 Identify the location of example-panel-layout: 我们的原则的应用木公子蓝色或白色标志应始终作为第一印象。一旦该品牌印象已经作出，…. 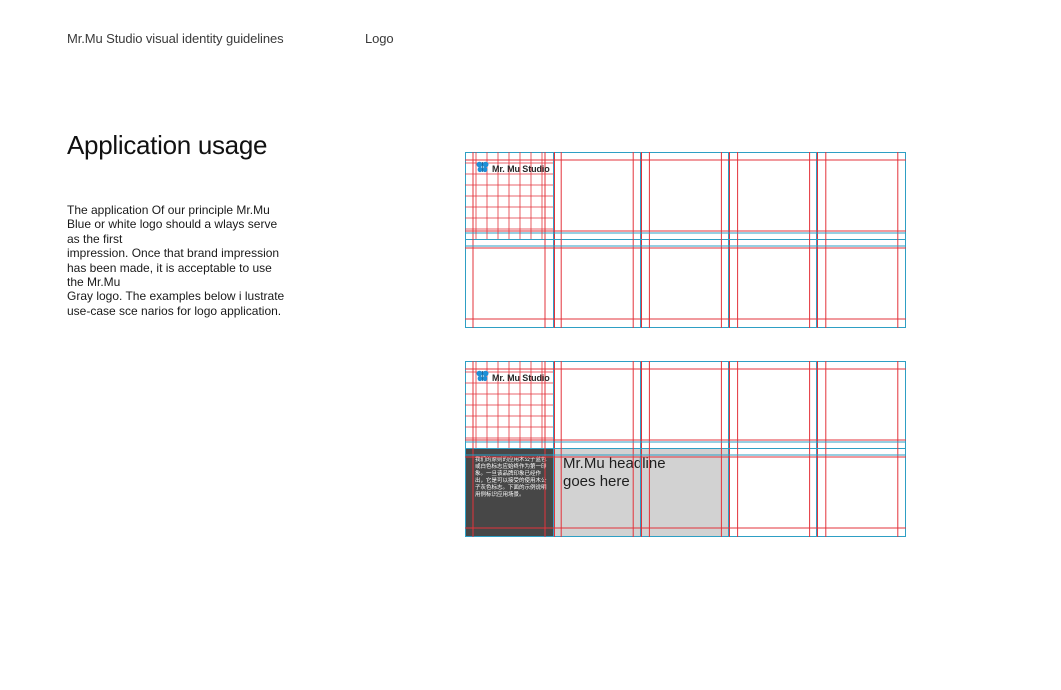
(685, 449).